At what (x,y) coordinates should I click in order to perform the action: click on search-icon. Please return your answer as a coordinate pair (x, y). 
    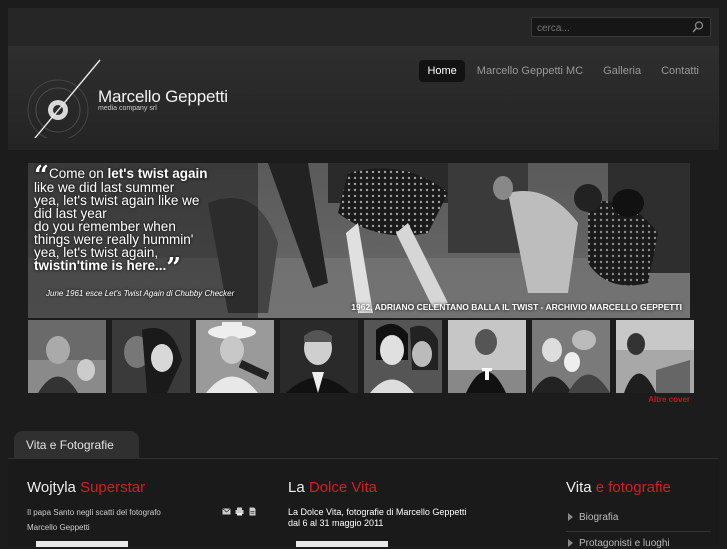
    Looking at the image, I should click on (698, 27).